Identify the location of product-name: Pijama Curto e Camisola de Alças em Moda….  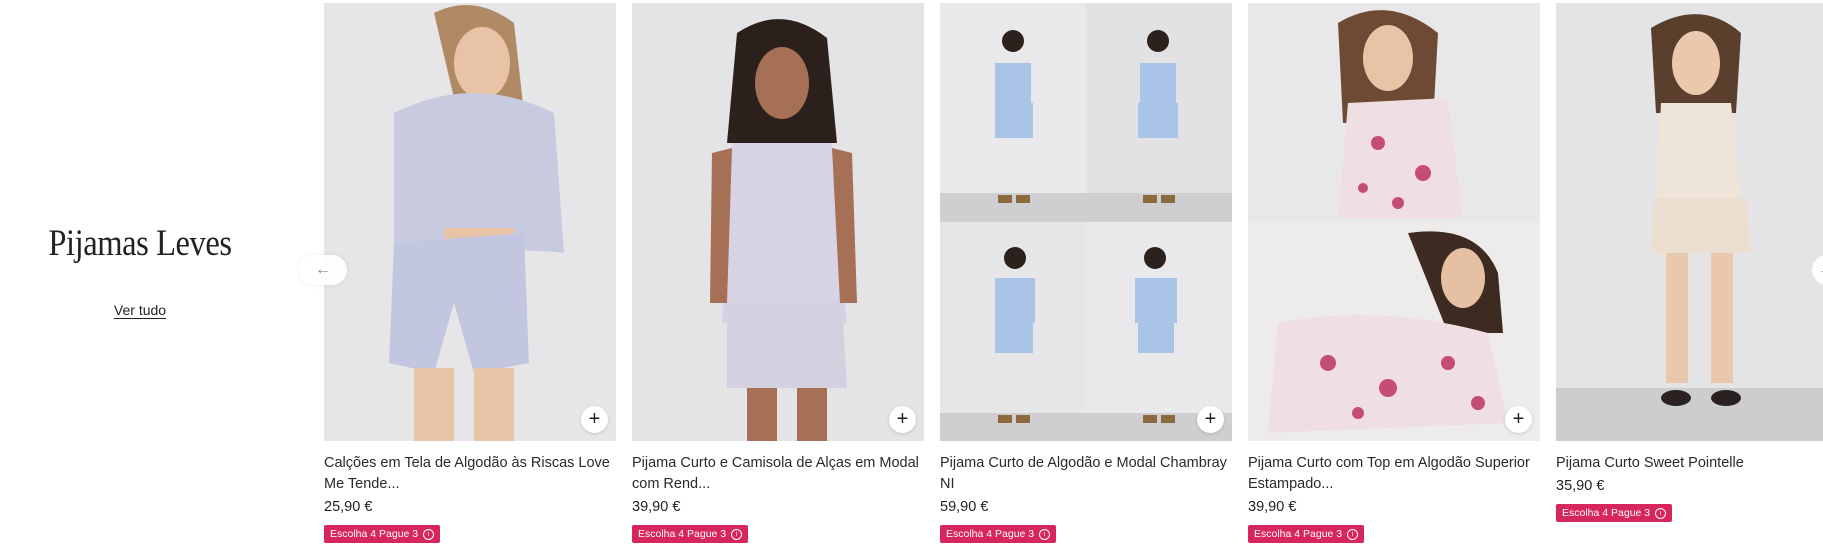
(778, 474).